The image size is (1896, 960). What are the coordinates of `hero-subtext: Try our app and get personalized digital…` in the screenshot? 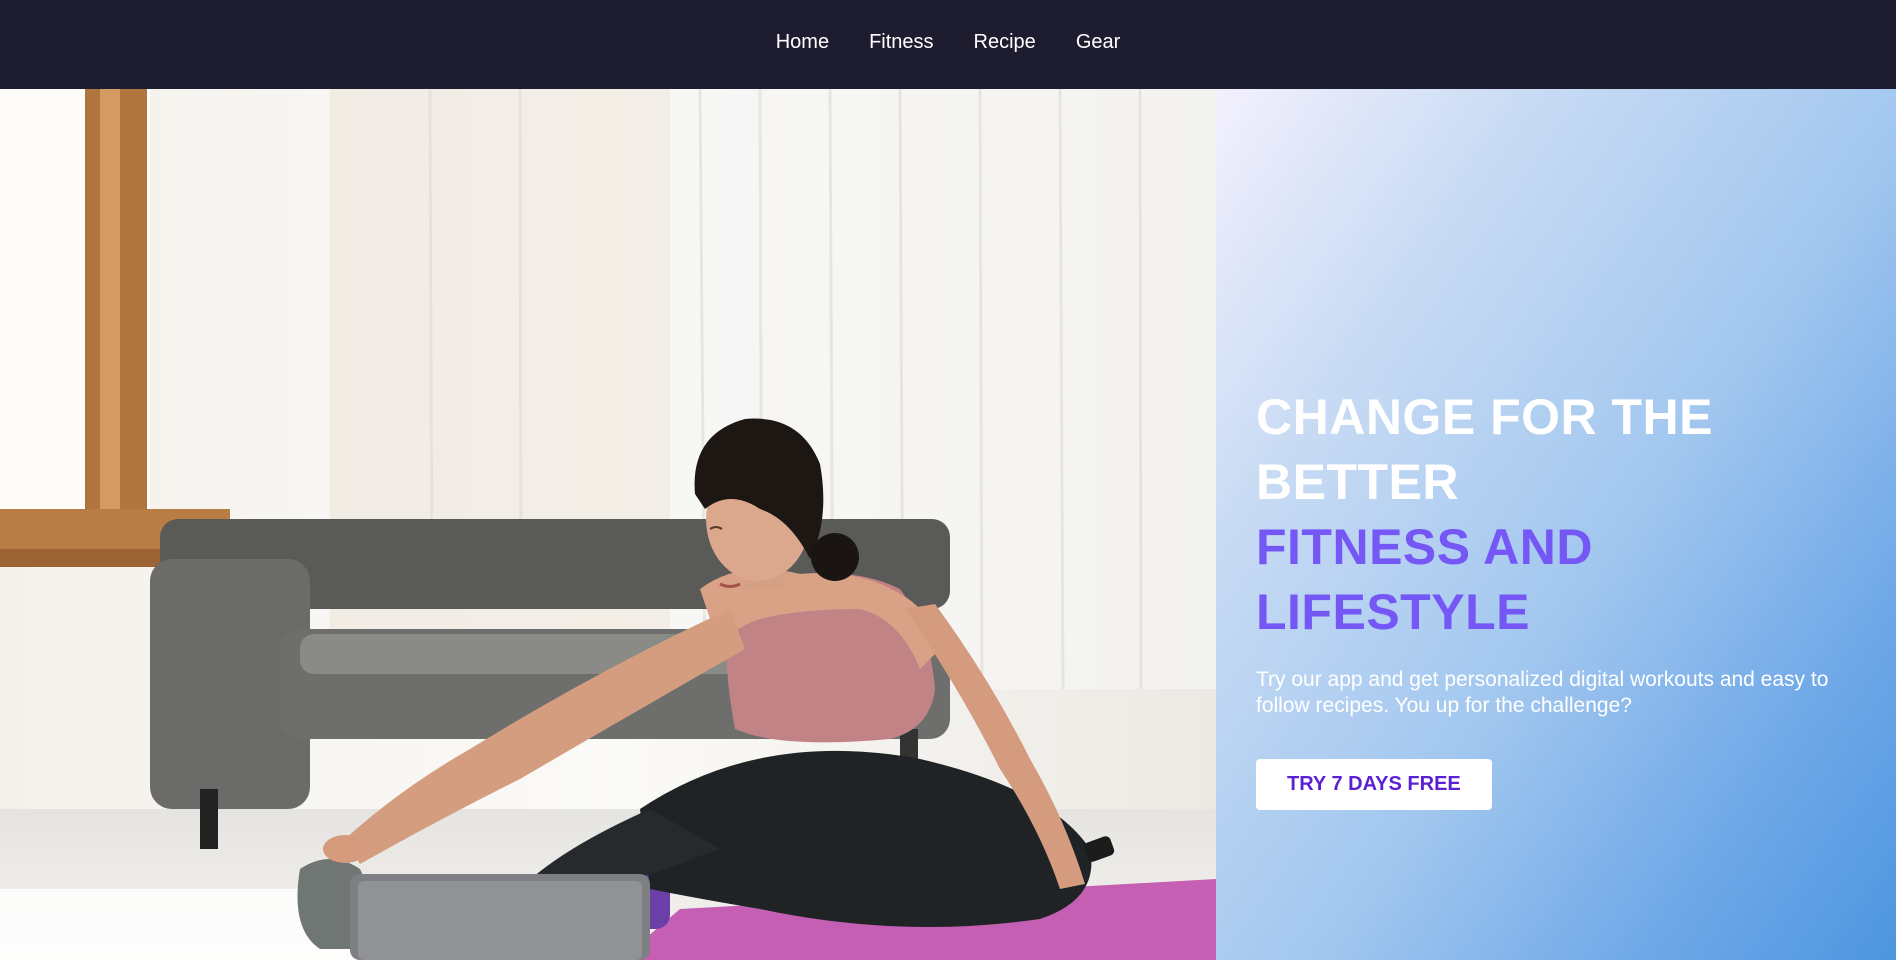 It's located at (1542, 692).